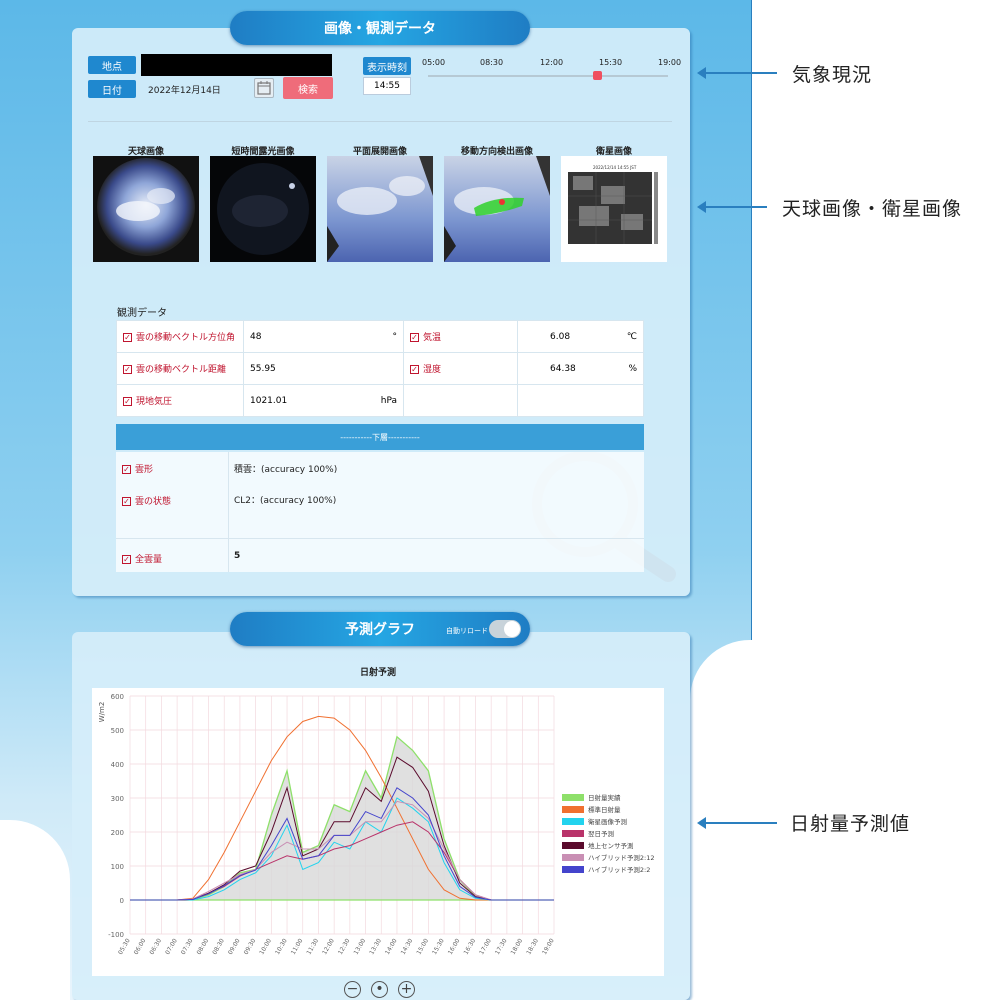 This screenshot has width=1000, height=1000. I want to click on display-time-value: 14:55, so click(387, 86).